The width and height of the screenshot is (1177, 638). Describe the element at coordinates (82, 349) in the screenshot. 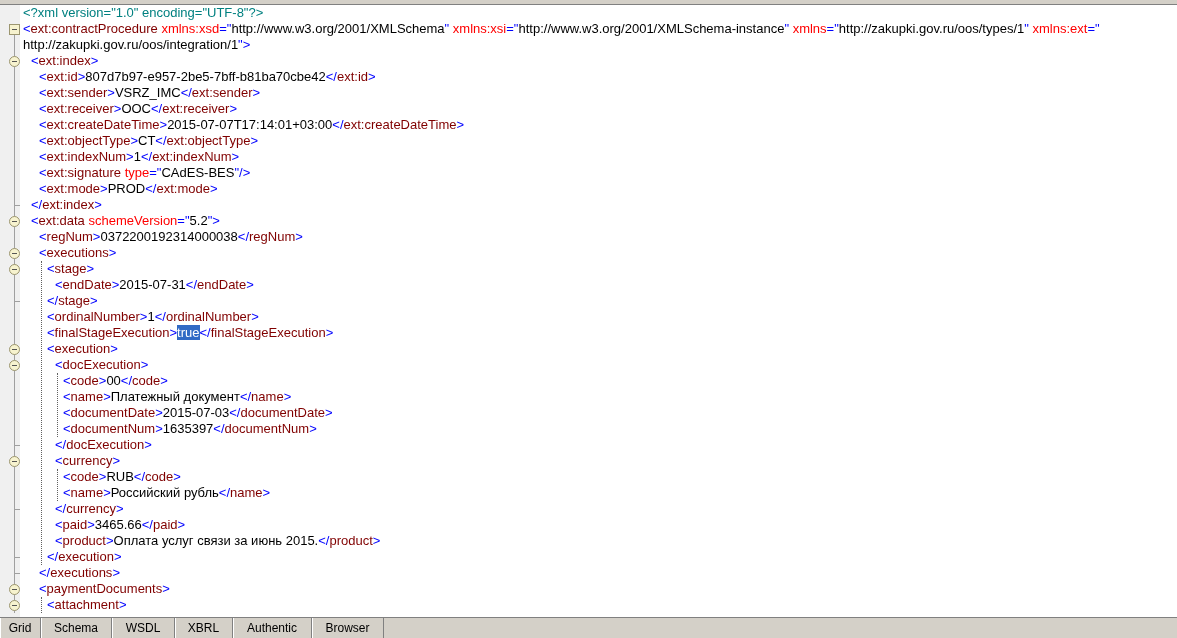

I see `code-line: <execution>` at that location.